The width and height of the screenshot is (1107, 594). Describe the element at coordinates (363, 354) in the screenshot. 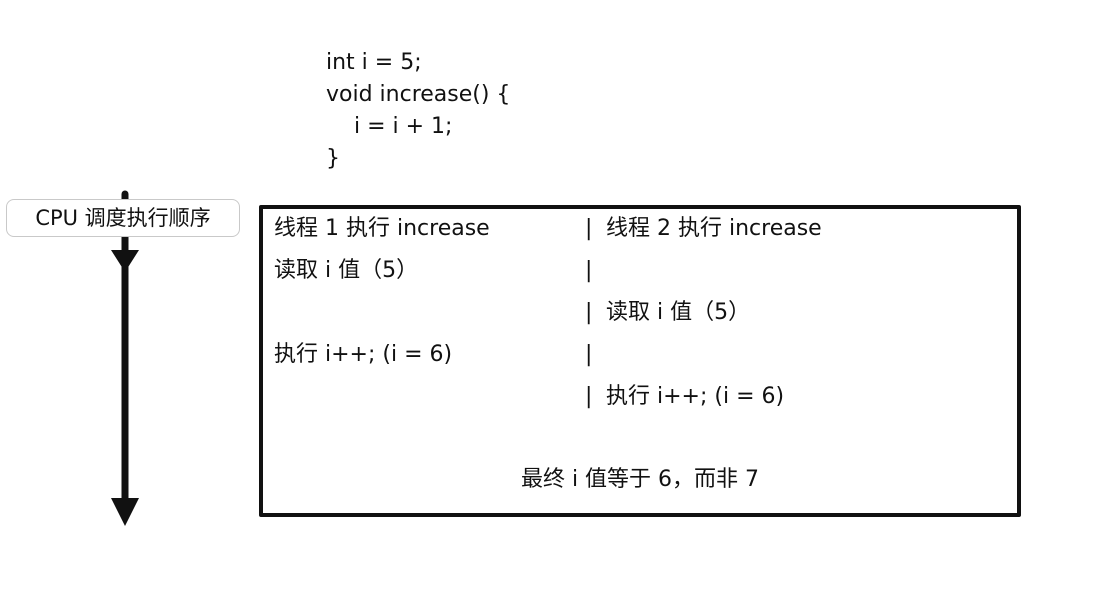

I see `thread-1-step: 执行 i++; (i = 6)` at that location.